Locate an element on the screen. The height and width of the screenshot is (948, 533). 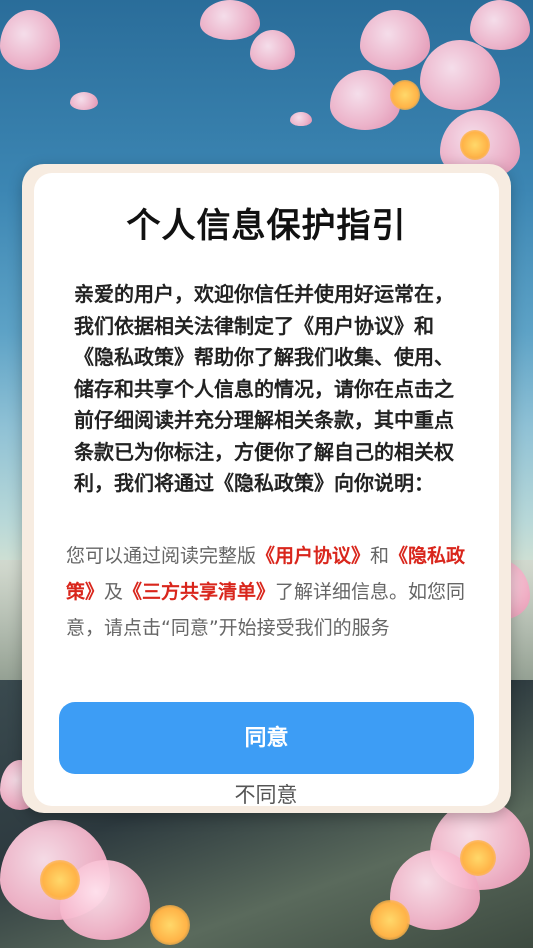
agree-button: 同意 is located at coordinates (266, 738).